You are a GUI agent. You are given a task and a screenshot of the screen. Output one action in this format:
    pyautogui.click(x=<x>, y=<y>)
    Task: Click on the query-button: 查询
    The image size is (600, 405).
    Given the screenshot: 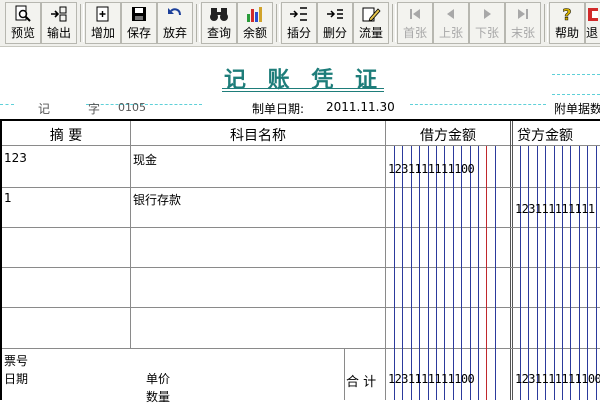 What is the action you would take?
    pyautogui.click(x=219, y=23)
    